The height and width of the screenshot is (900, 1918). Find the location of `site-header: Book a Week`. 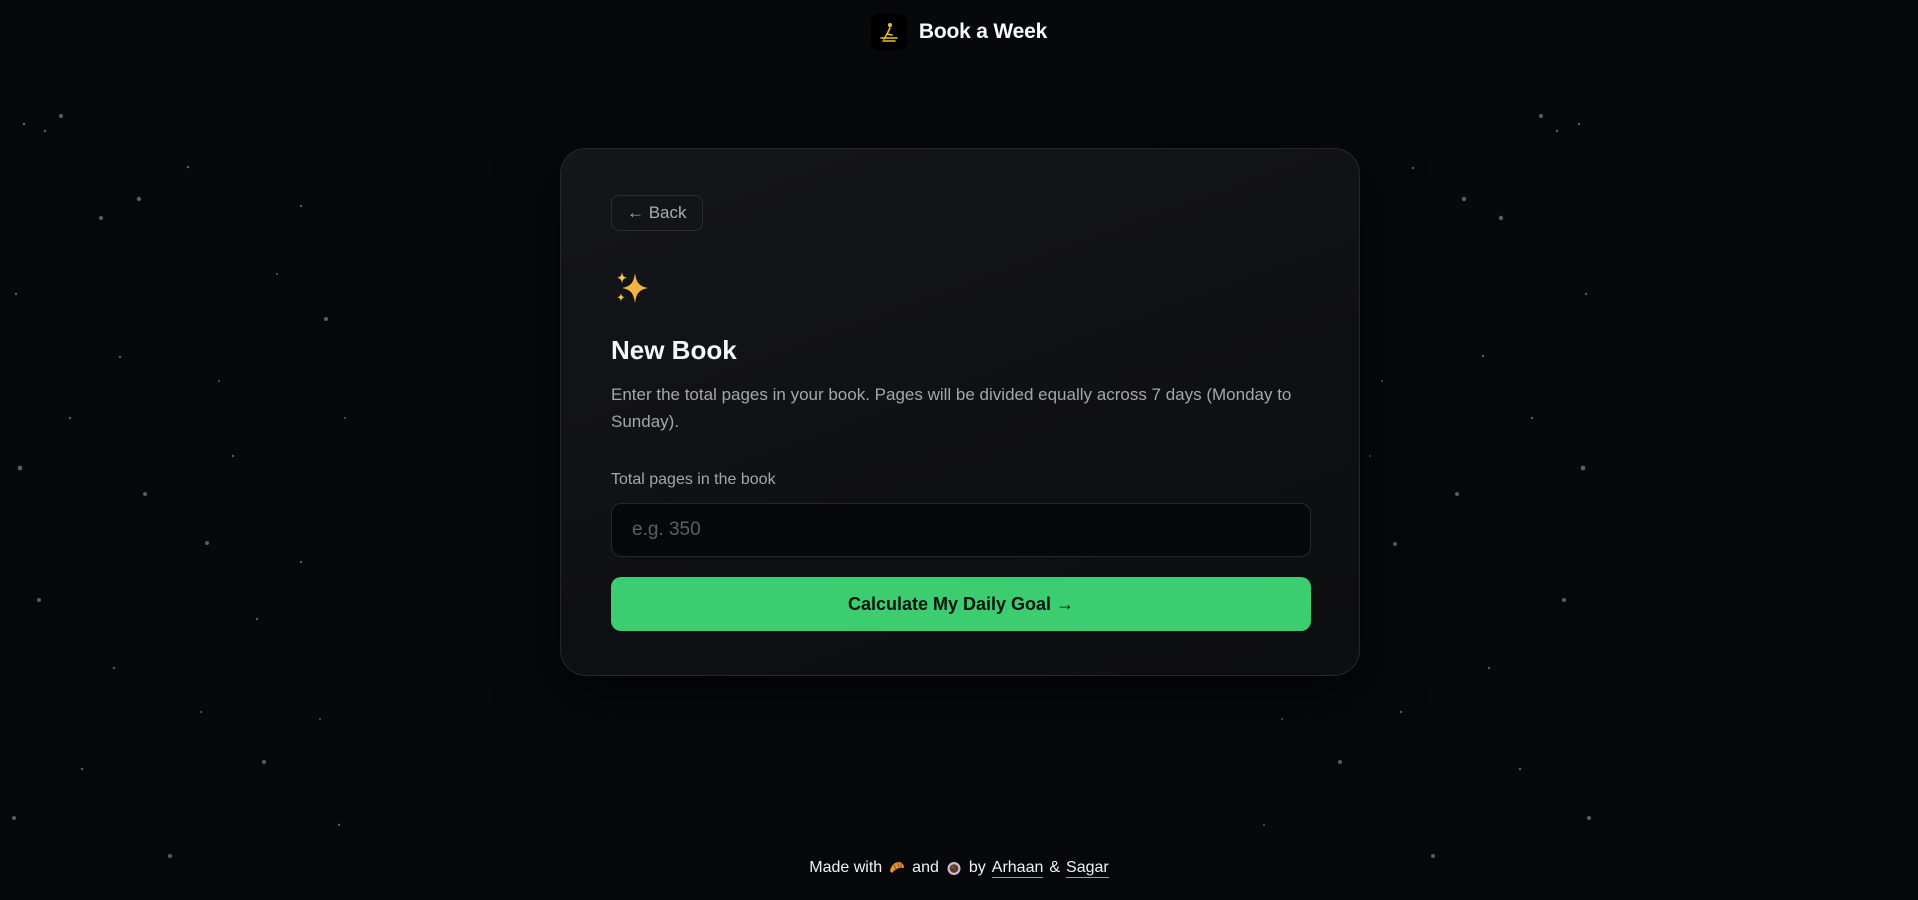

site-header: Book a Week is located at coordinates (959, 32).